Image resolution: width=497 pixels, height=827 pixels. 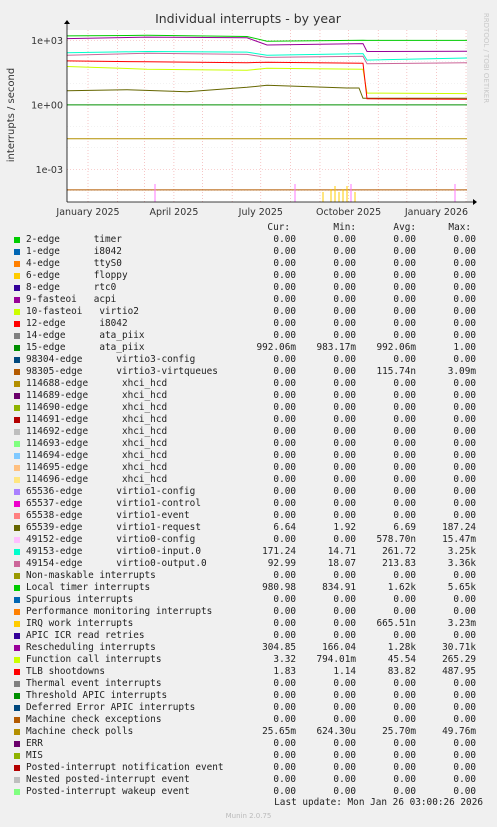 What do you see at coordinates (34, 743) in the screenshot?
I see `legend-label: ERR` at bounding box center [34, 743].